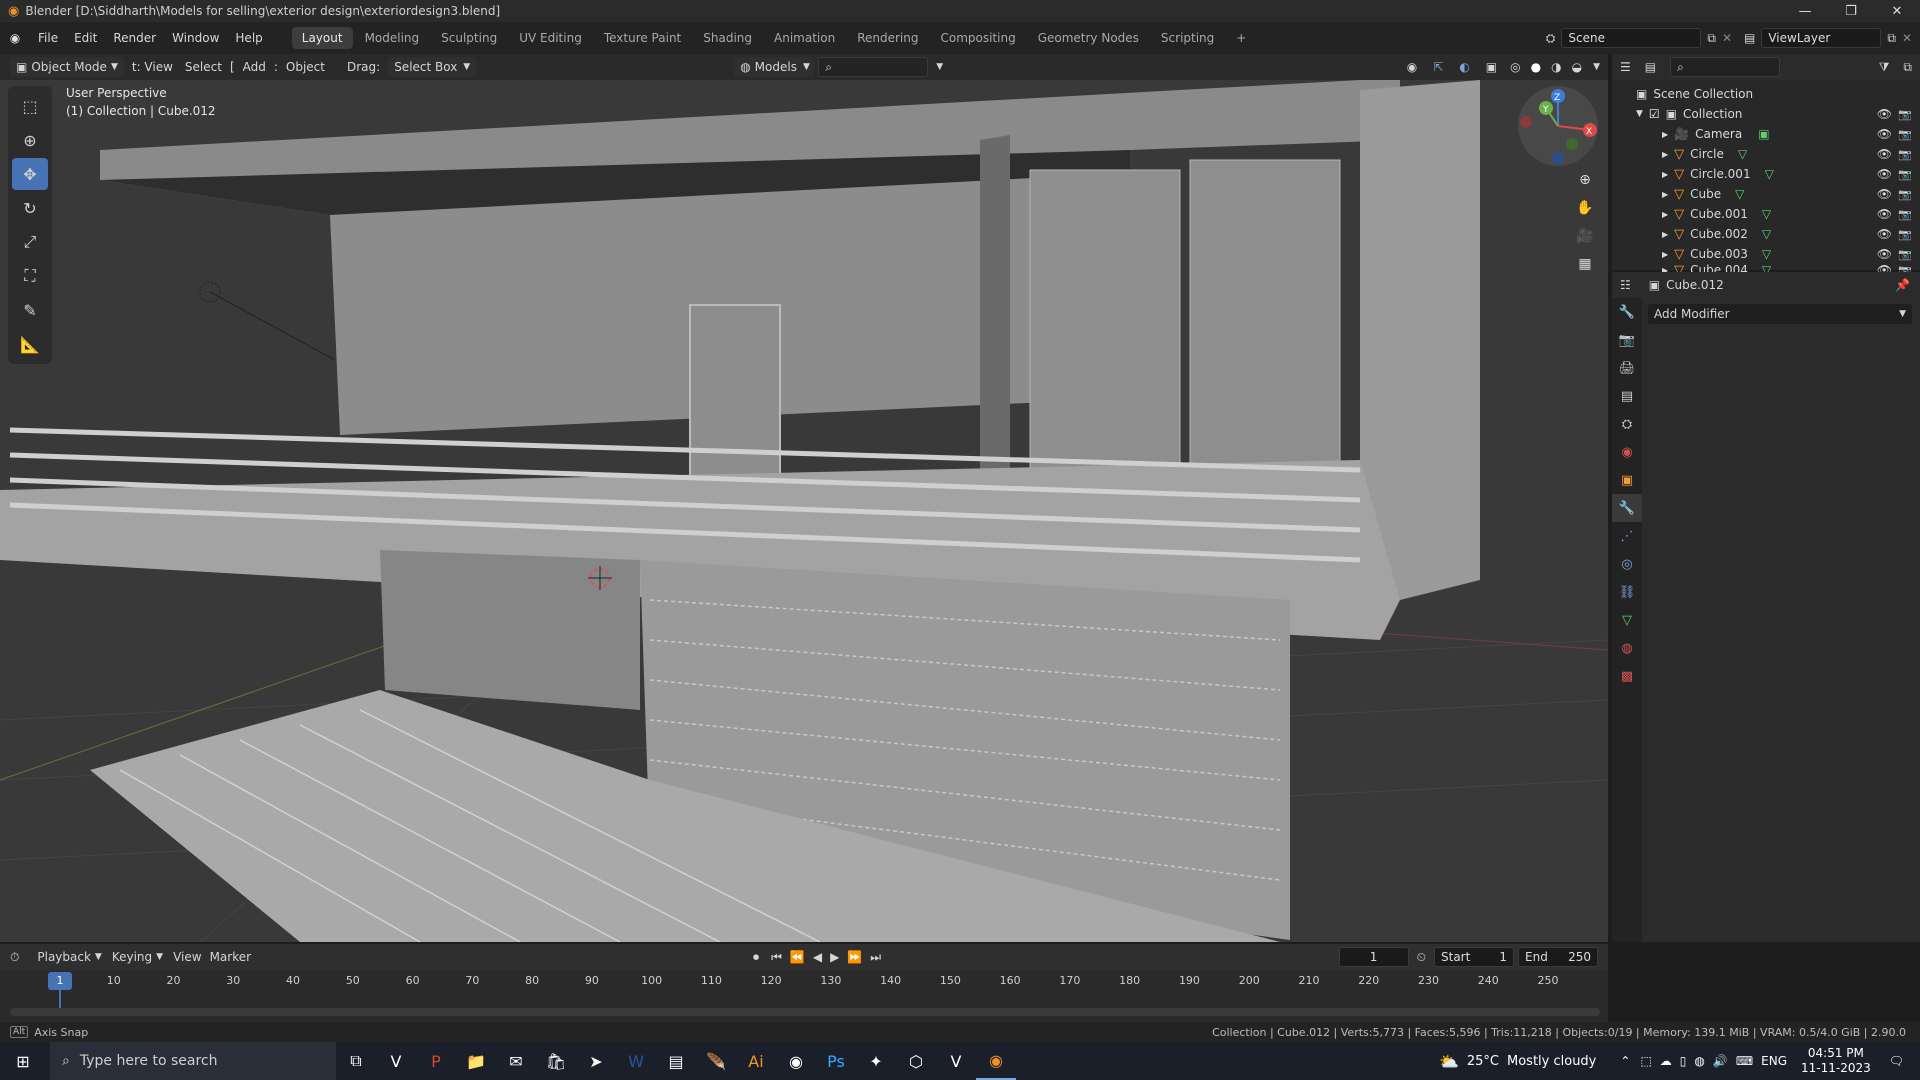 This screenshot has width=1920, height=1080. I want to click on chrome-app-icon: ◉, so click(796, 1061).